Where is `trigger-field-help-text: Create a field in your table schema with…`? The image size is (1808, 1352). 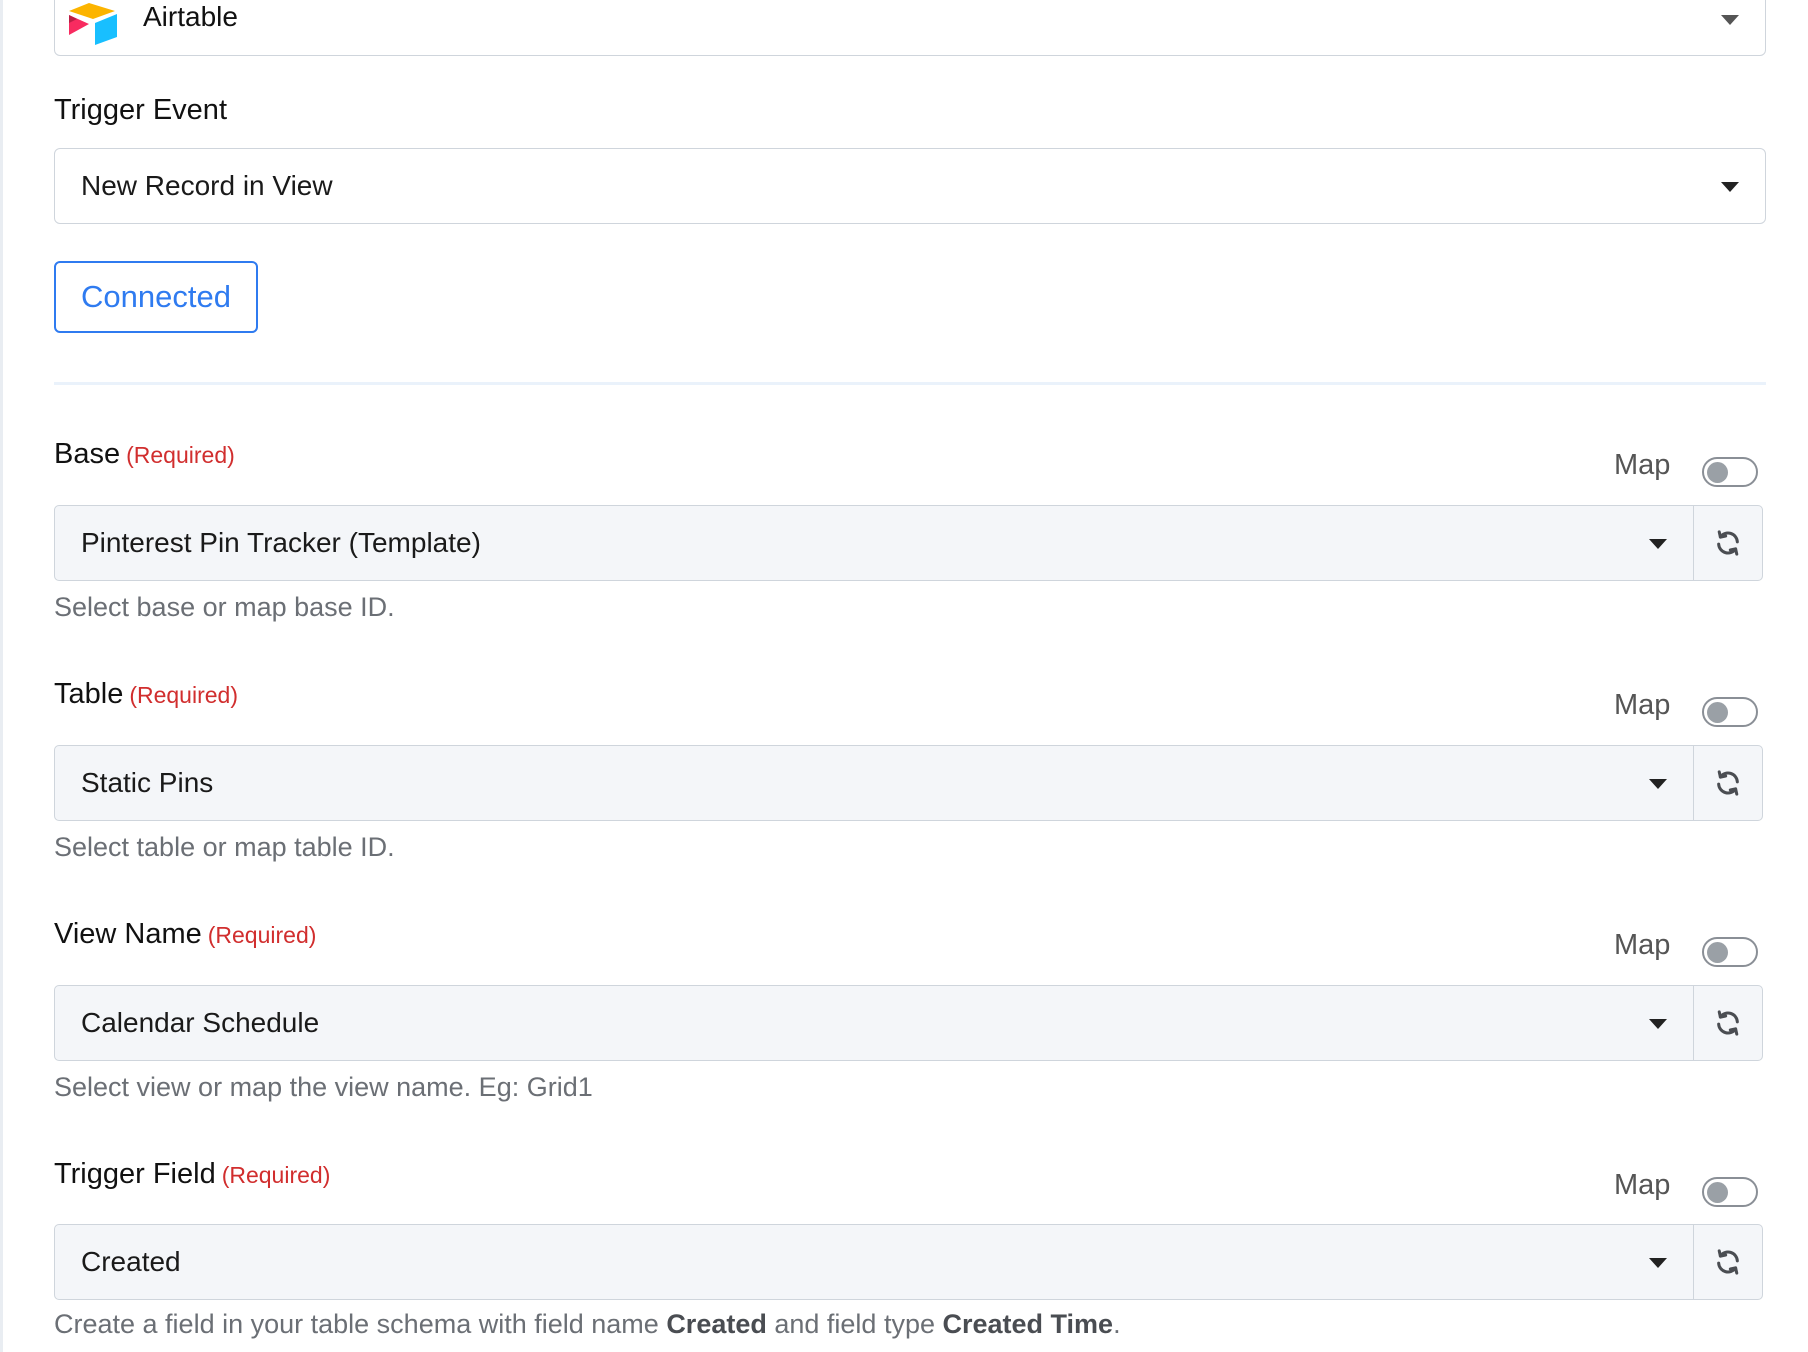 trigger-field-help-text: Create a field in your table schema with… is located at coordinates (587, 1324).